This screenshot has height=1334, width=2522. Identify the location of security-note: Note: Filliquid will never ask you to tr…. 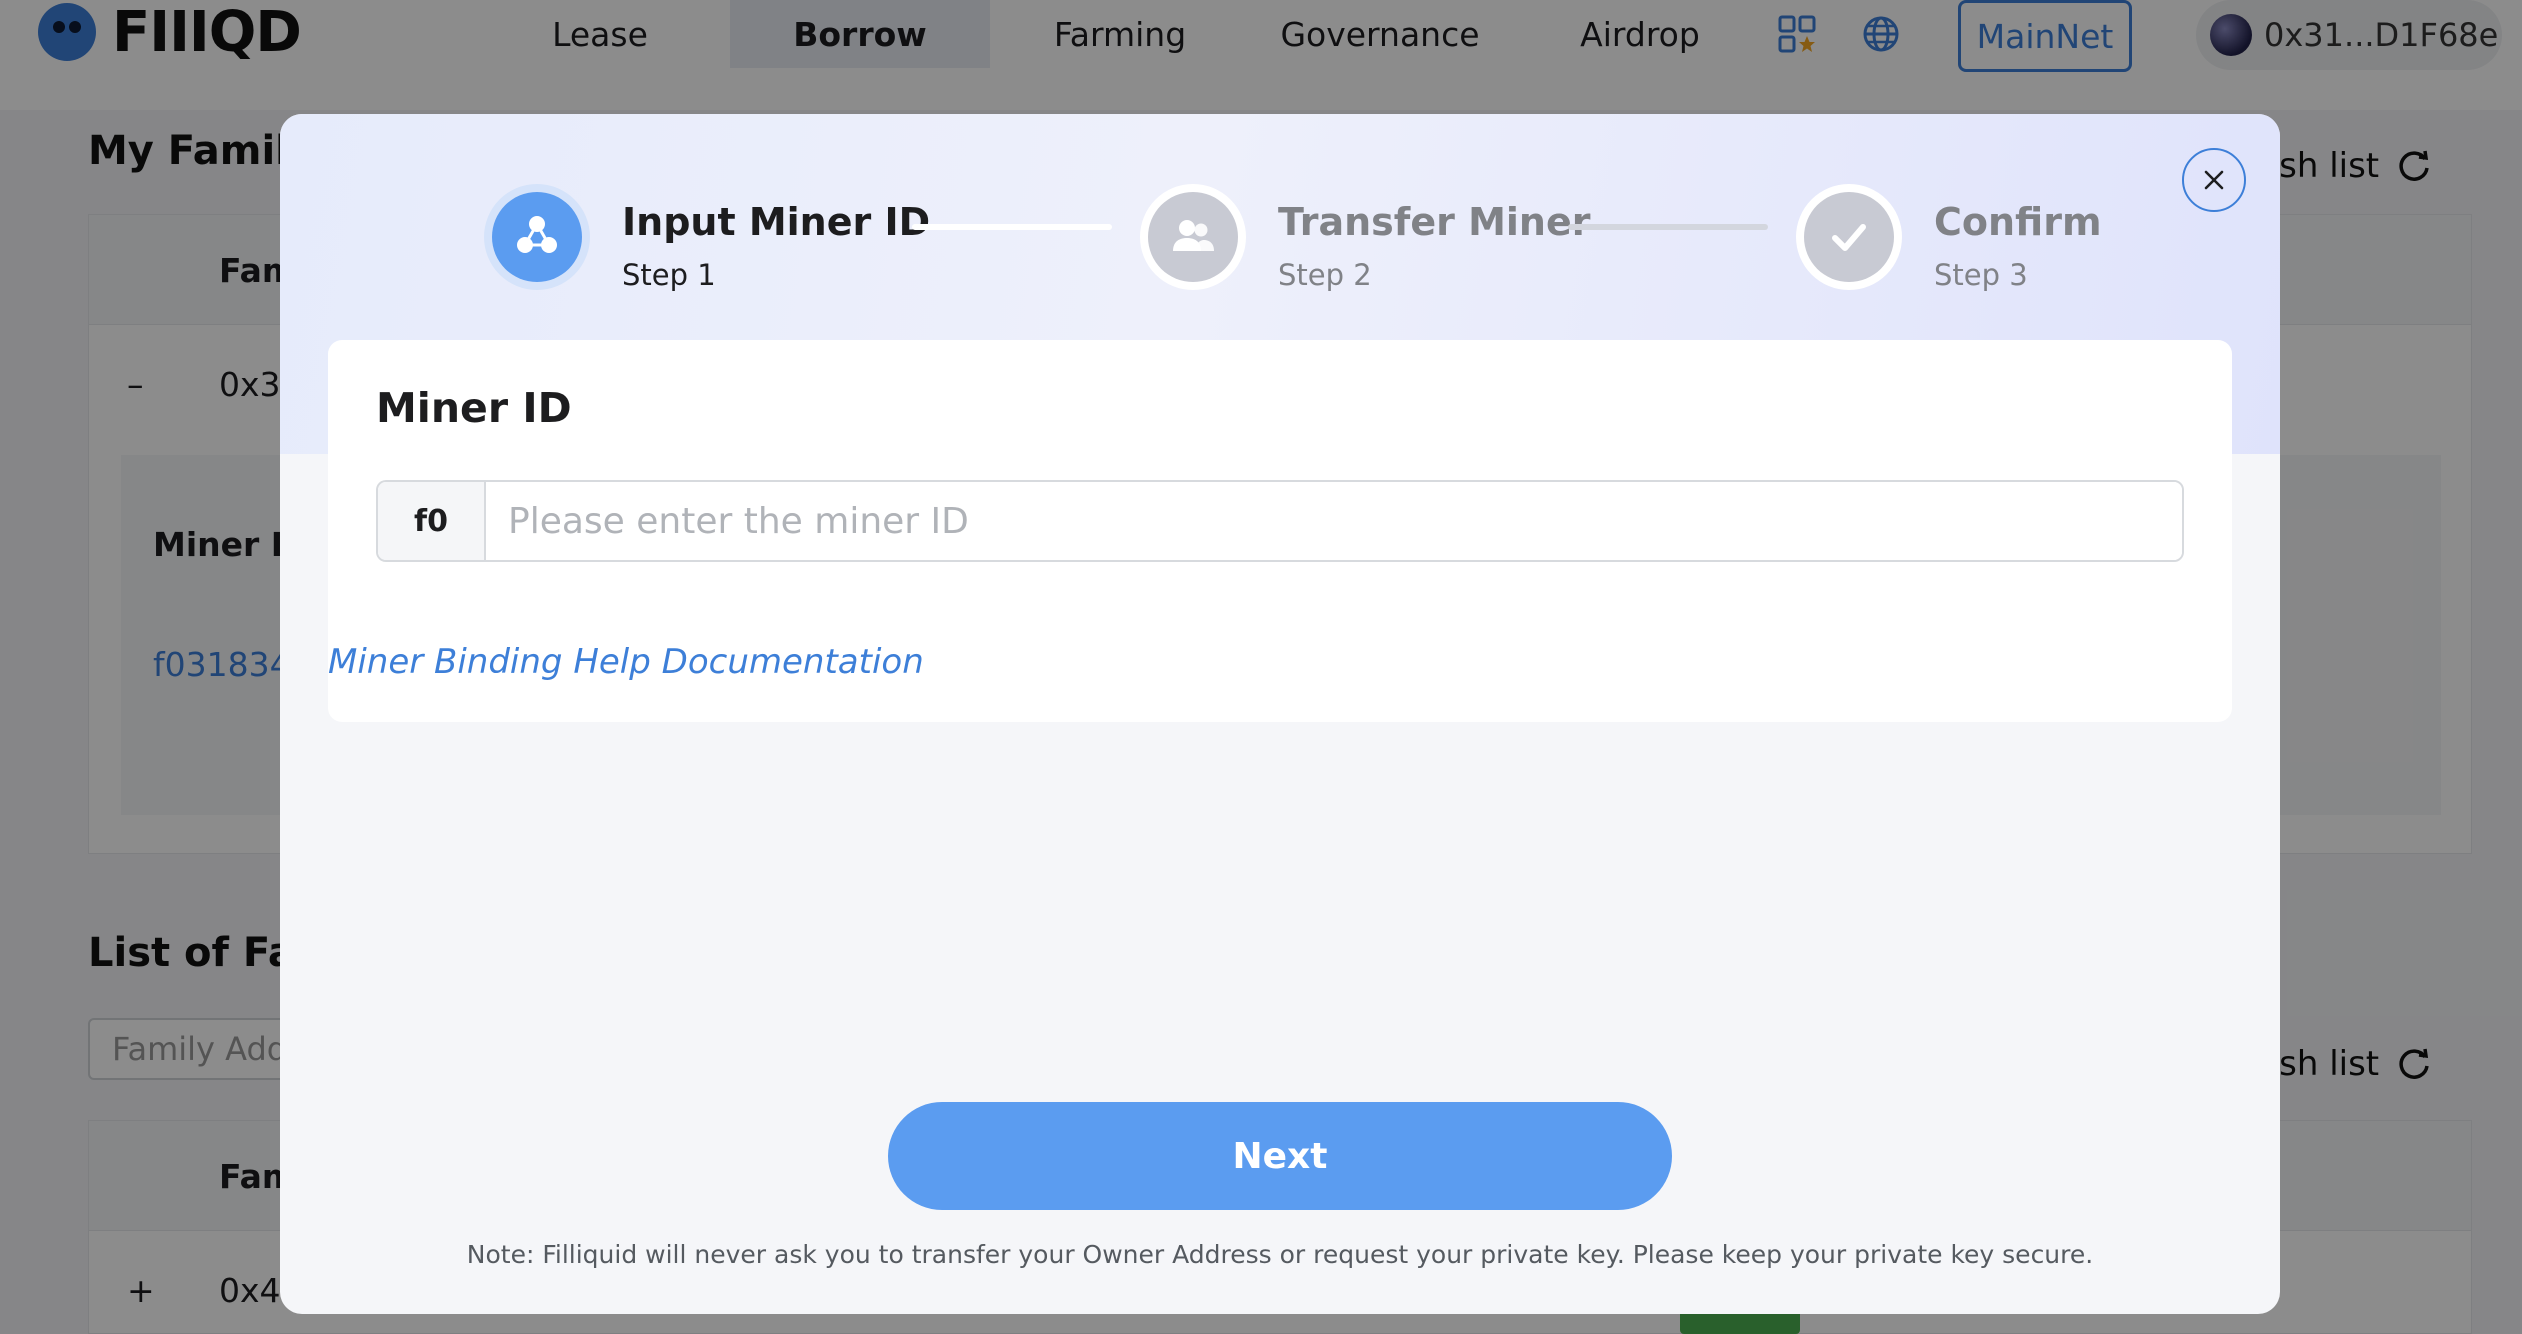
(1280, 1254).